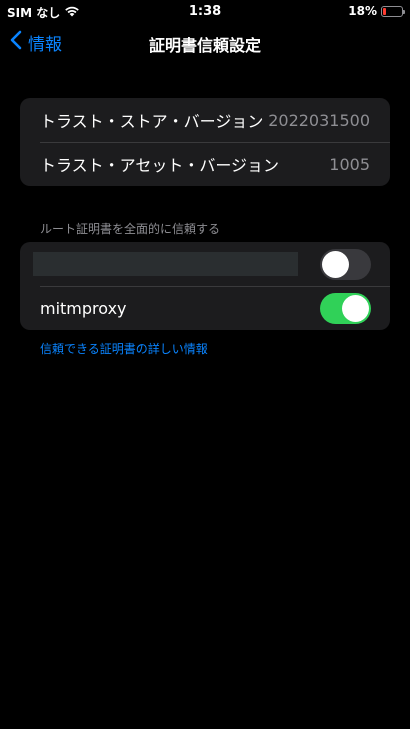 Image resolution: width=410 pixels, height=729 pixels. What do you see at coordinates (205, 308) in the screenshot?
I see `certificate-row-mitmproxy: mitmproxy` at bounding box center [205, 308].